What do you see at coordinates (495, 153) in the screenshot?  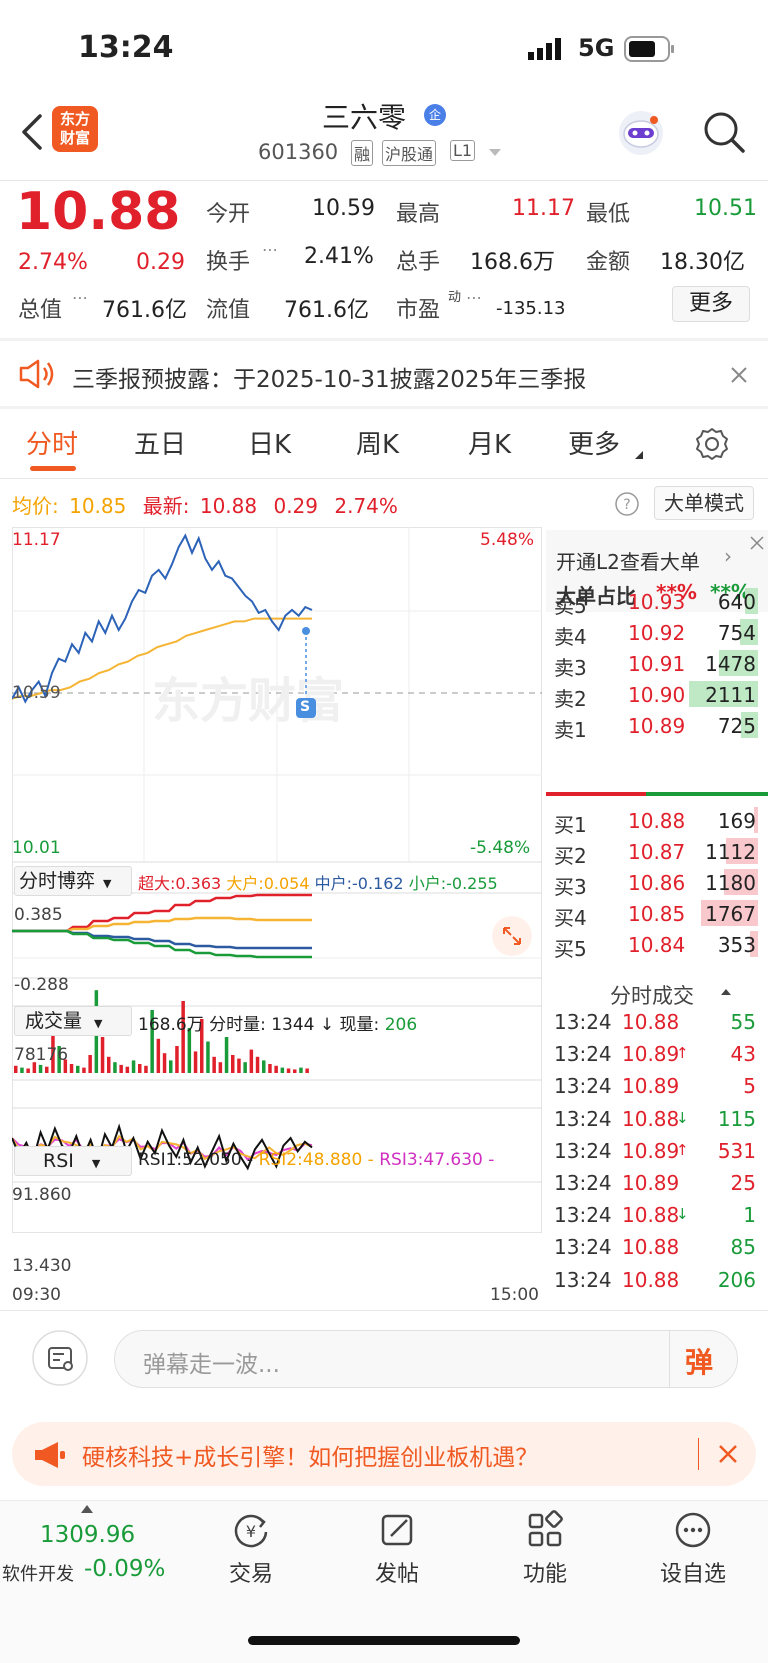 I see `dropdown-icon` at bounding box center [495, 153].